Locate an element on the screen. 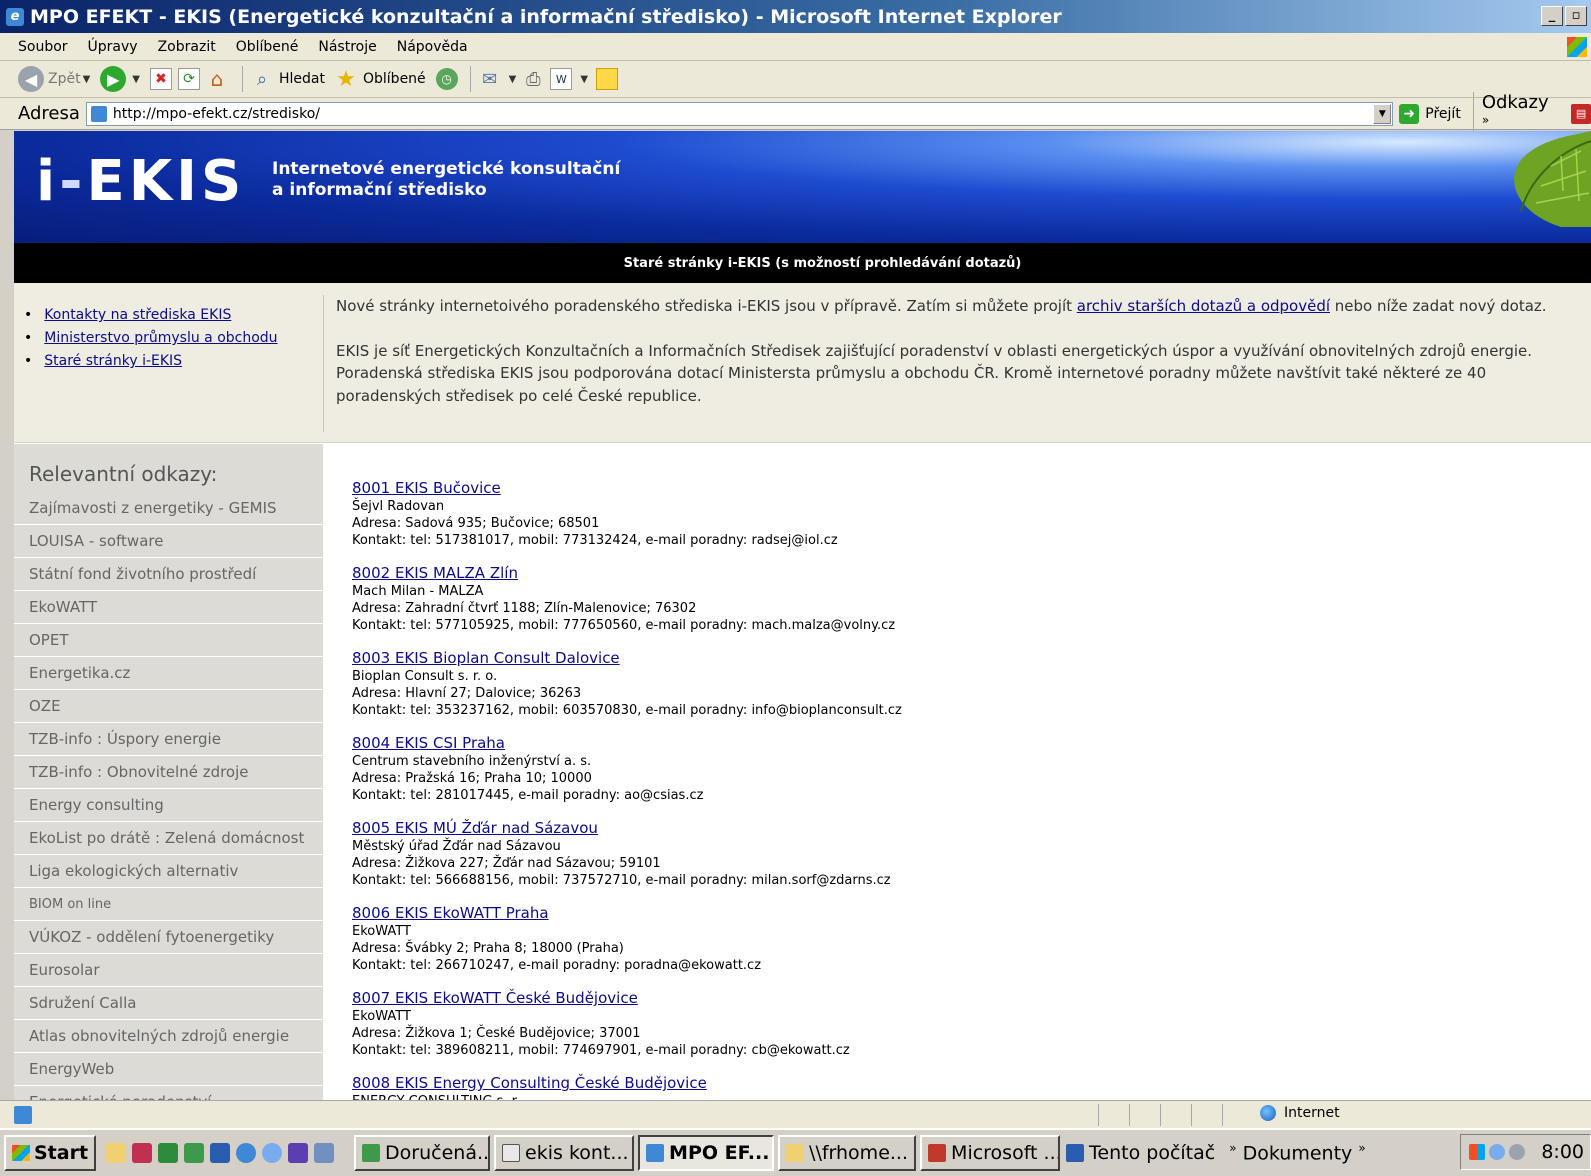 The image size is (1591, 1176). sidebar-link: OZE is located at coordinates (168, 706).